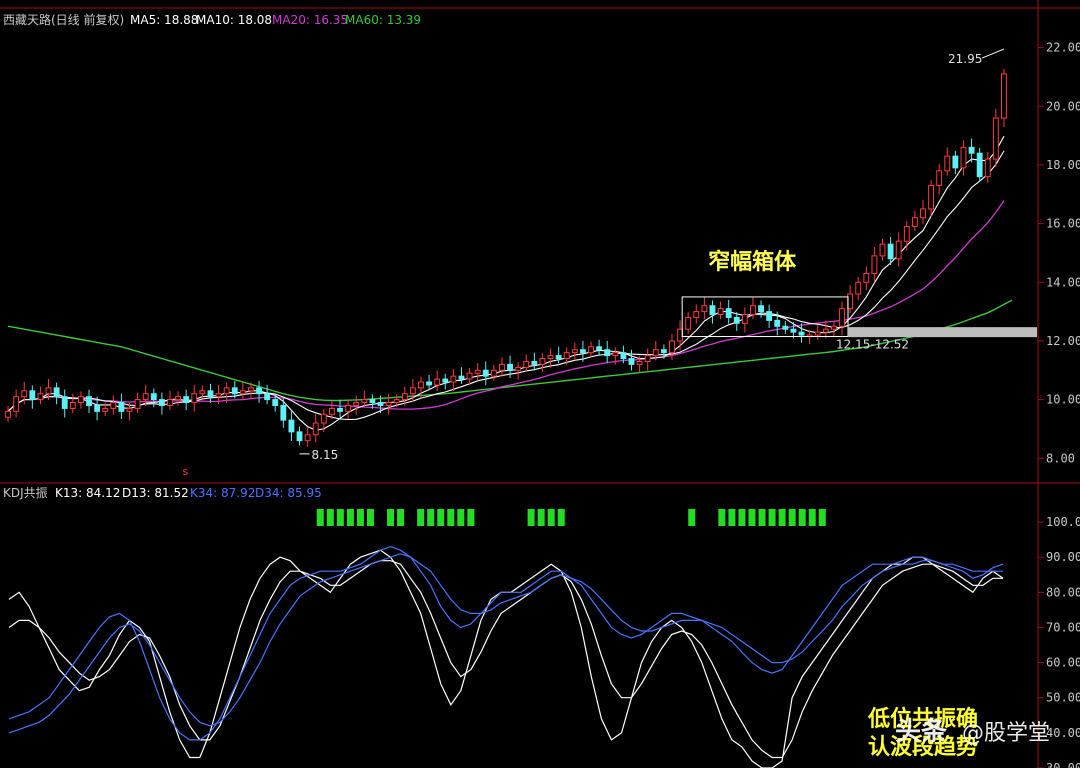 This screenshot has height=768, width=1080. Describe the element at coordinates (63, 19) in the screenshot. I see `top-panel-title: 西藏天路(日线 前复权)` at that location.